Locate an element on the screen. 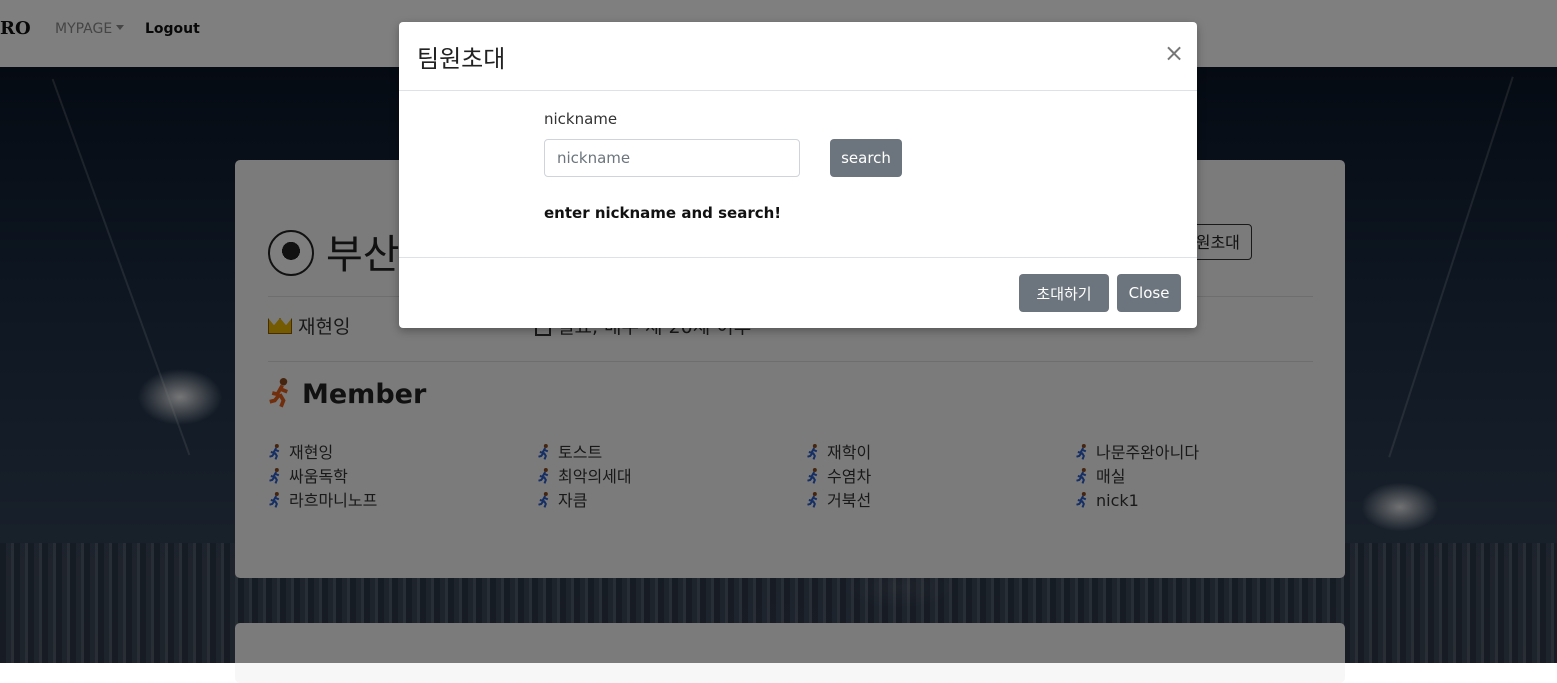 The height and width of the screenshot is (683, 1557). nickname-label: nickname is located at coordinates (581, 119).